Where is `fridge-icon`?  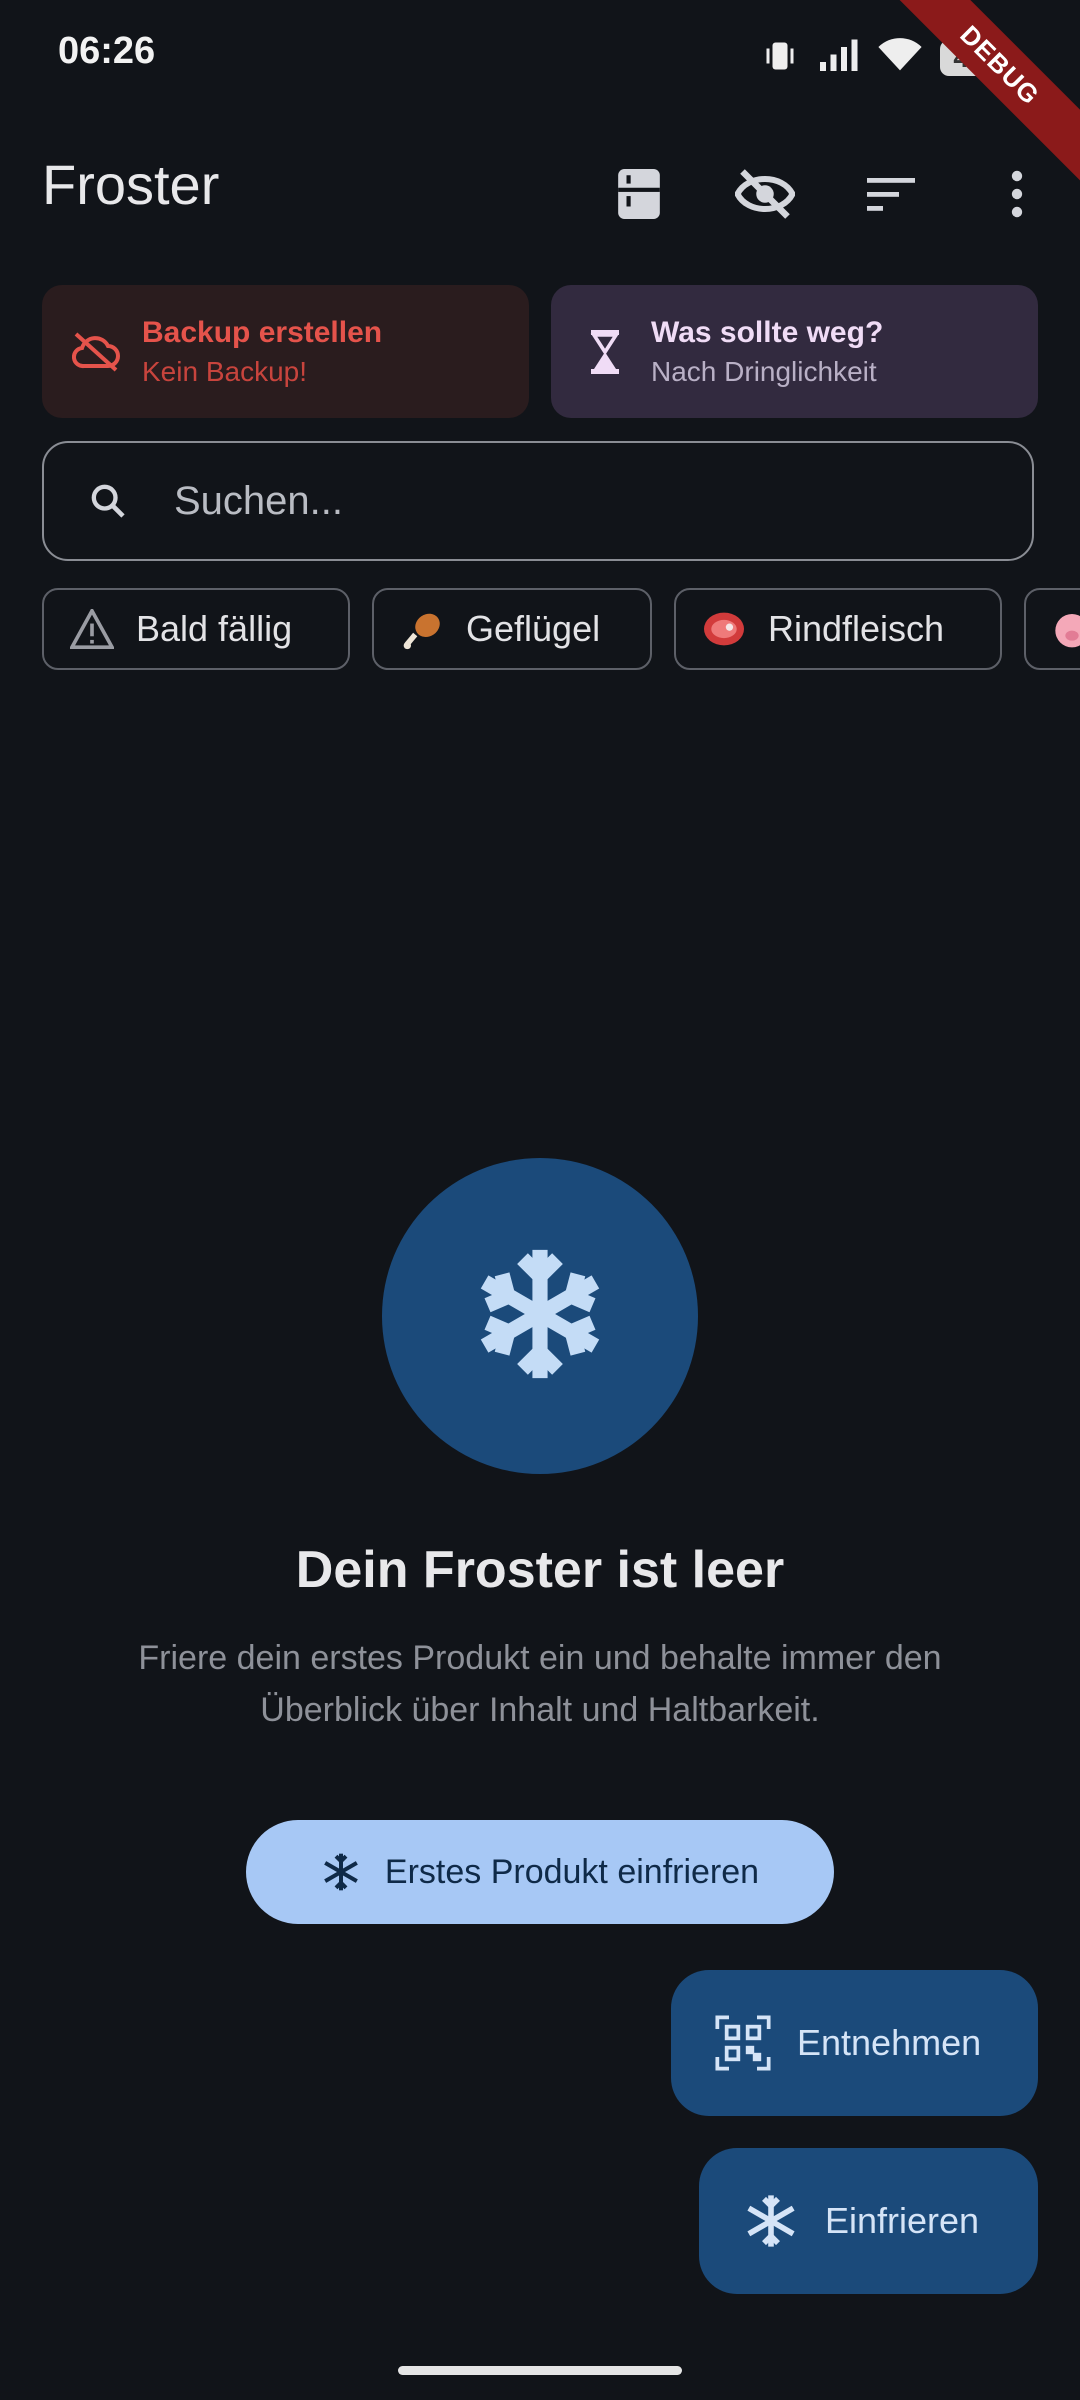 fridge-icon is located at coordinates (639, 194).